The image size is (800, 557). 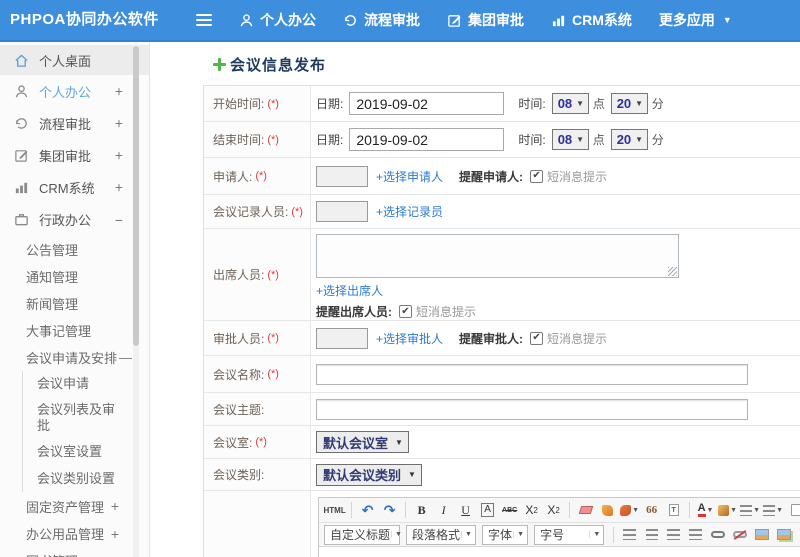 I want to click on sidebar-item-office-supplies-mgmt: 办公用品管理 +, so click(x=74, y=533).